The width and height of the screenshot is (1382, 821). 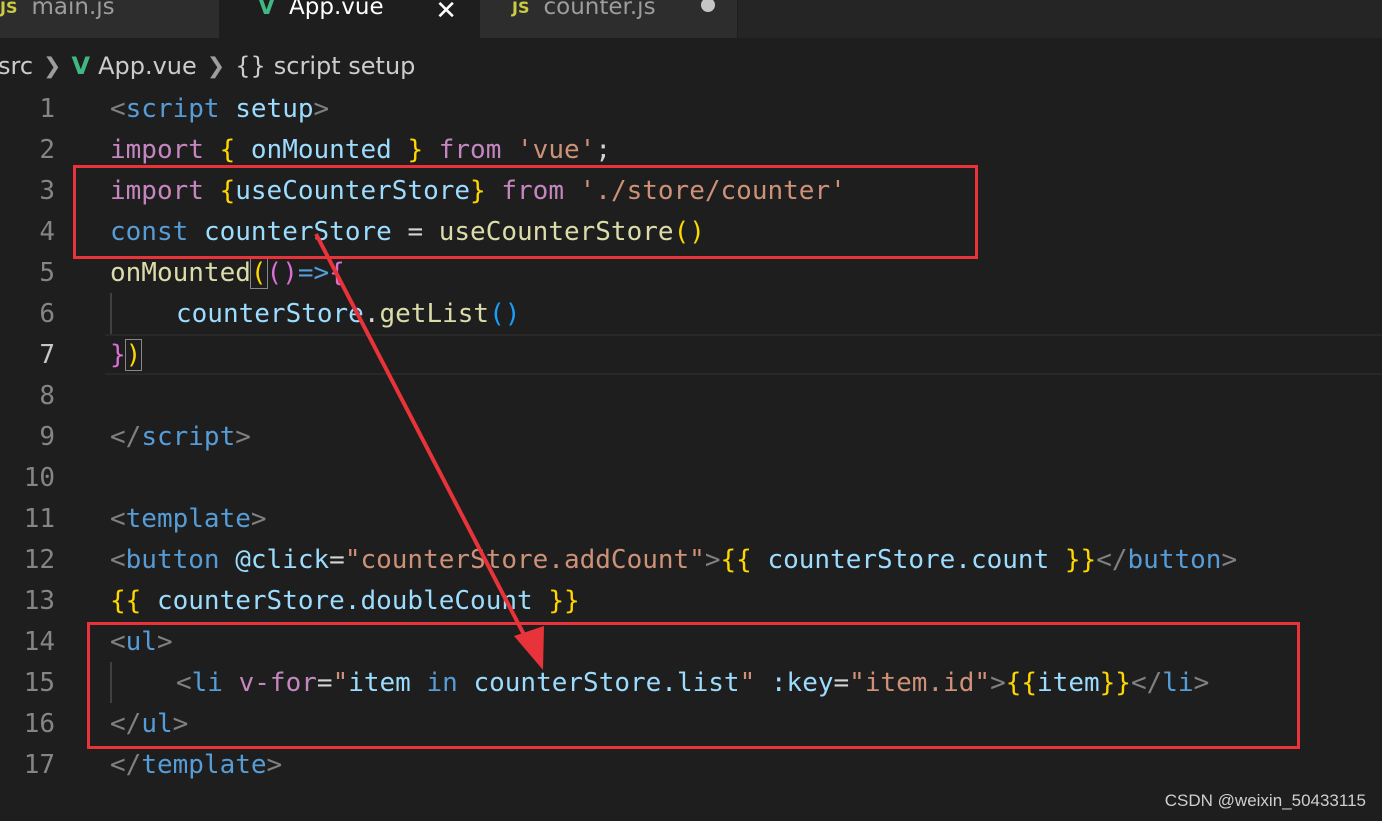 I want to click on line-number: 4, so click(x=47, y=231).